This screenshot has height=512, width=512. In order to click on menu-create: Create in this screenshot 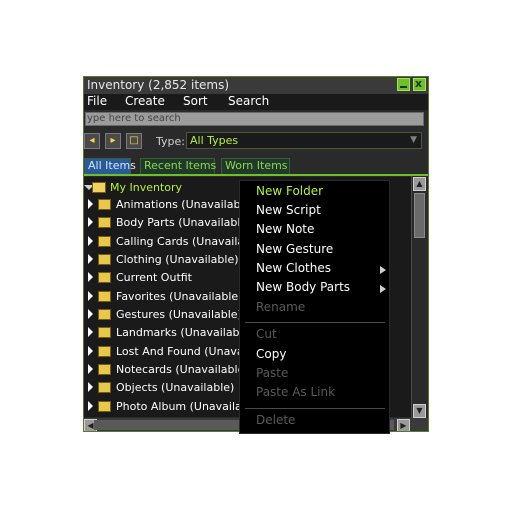, I will do `click(145, 101)`.